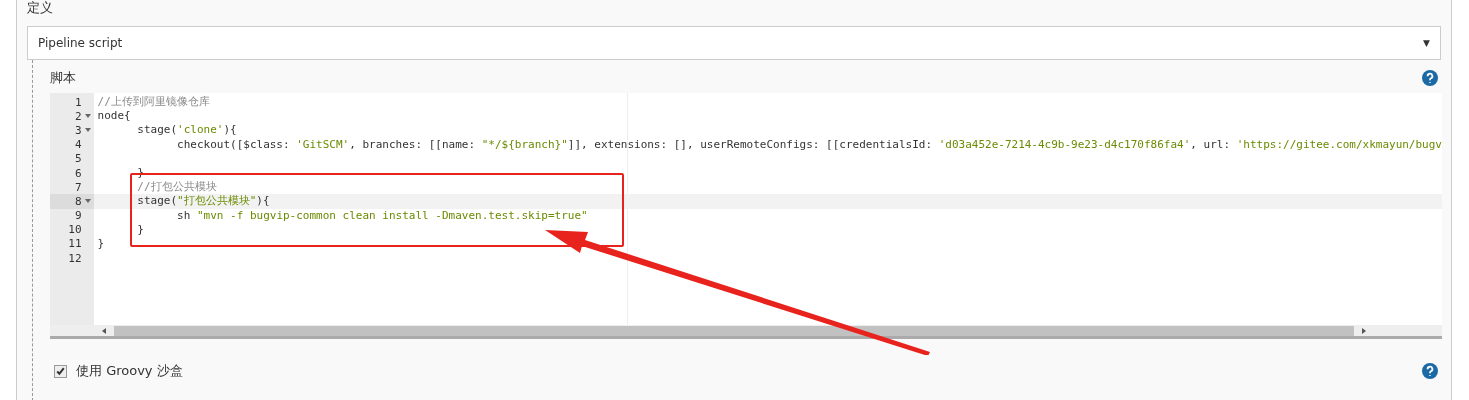 This screenshot has height=400, width=1469. I want to click on code-line: node{, so click(114, 116).